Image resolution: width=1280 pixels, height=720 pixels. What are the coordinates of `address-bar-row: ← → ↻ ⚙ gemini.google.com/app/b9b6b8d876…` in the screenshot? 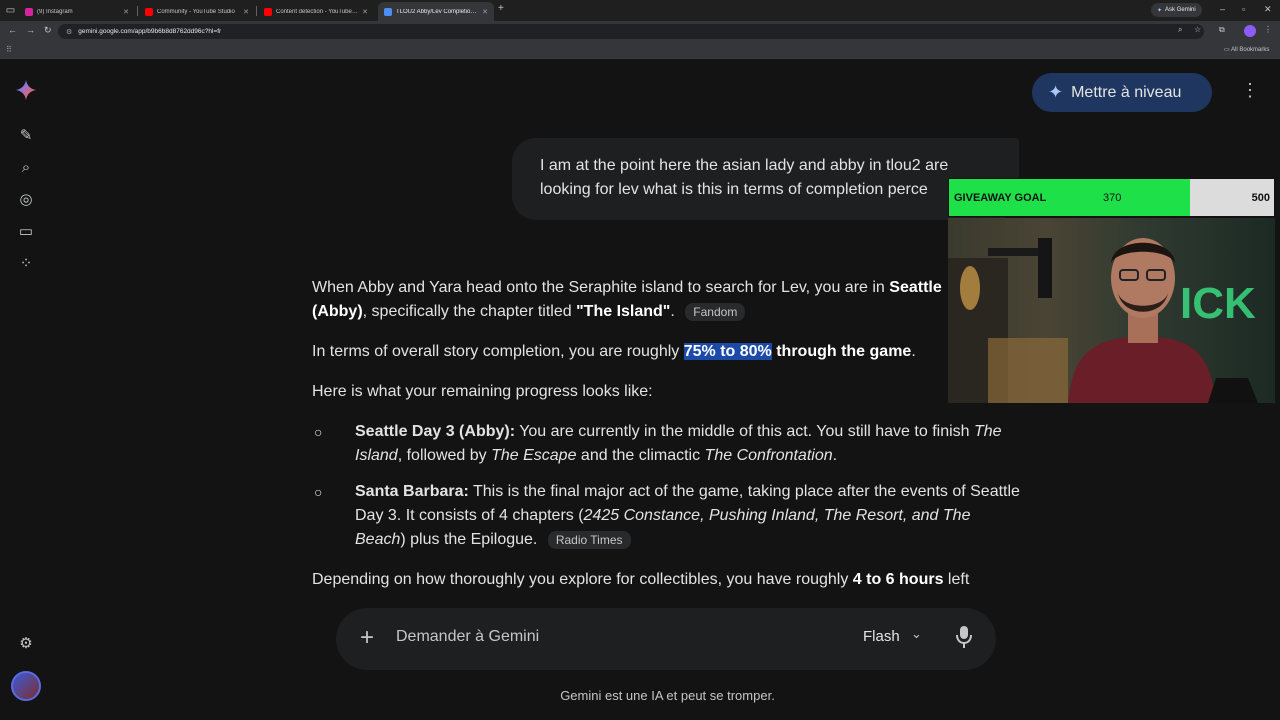 It's located at (640, 31).